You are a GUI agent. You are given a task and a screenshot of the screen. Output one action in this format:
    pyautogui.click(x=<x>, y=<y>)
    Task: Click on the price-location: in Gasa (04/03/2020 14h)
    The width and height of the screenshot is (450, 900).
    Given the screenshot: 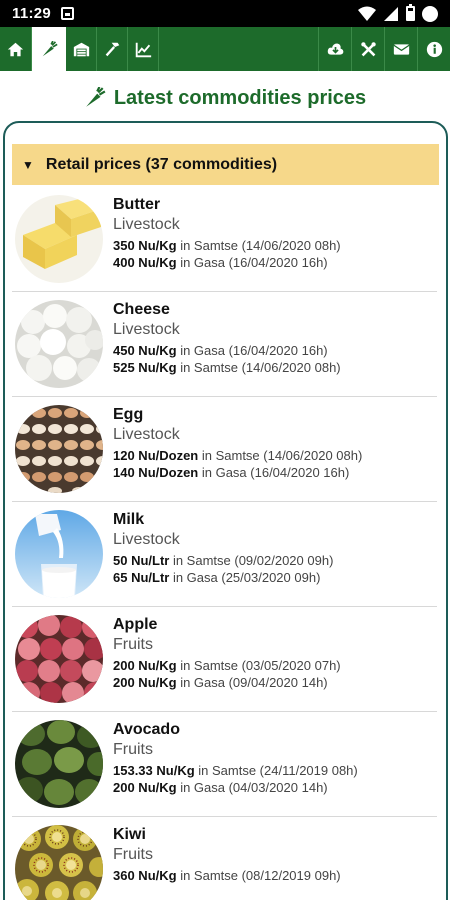 What is the action you would take?
    pyautogui.click(x=252, y=787)
    